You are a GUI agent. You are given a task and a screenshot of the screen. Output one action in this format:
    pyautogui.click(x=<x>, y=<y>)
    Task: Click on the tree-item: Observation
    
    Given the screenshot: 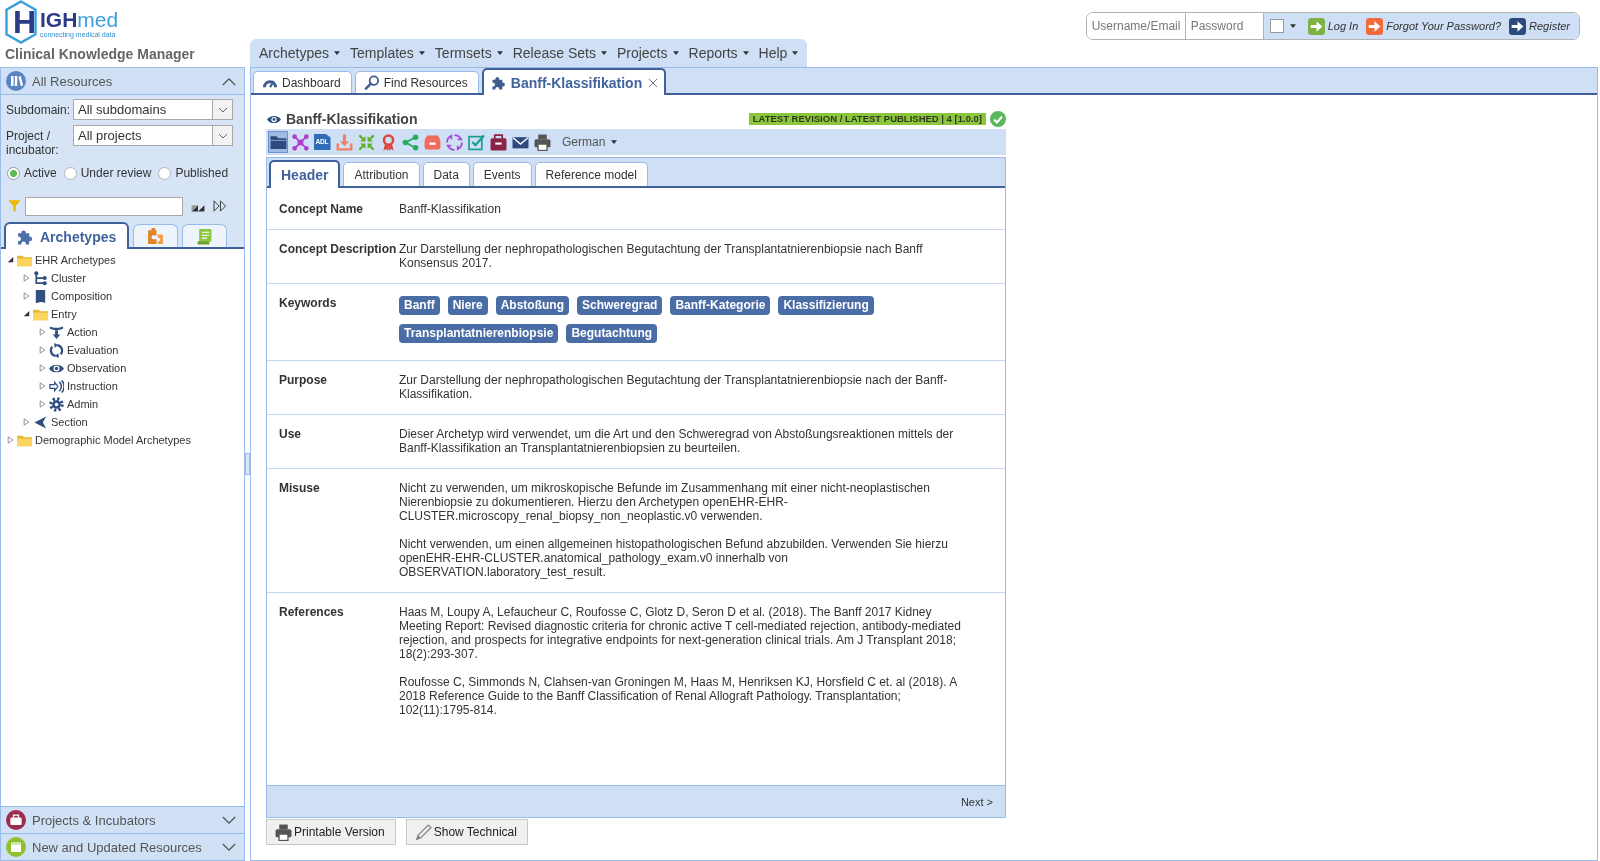 What is the action you would take?
    pyautogui.click(x=97, y=368)
    